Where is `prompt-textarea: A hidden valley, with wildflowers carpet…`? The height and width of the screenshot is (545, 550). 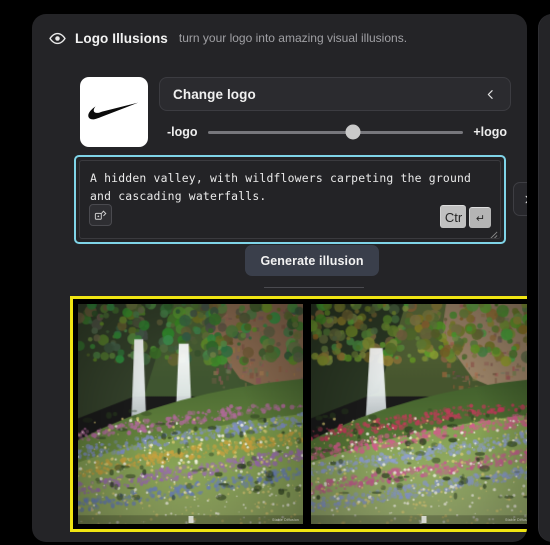
prompt-textarea: A hidden valley, with wildflowers carpet… is located at coordinates (290, 199).